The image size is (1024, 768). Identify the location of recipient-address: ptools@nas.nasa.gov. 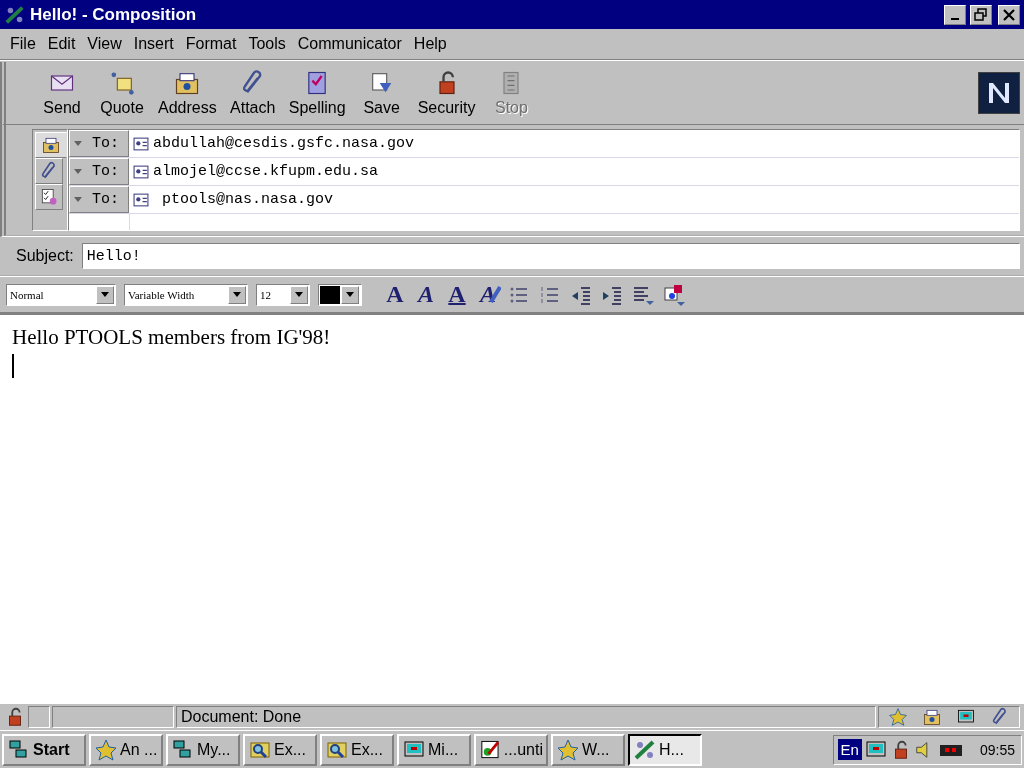
(243, 199).